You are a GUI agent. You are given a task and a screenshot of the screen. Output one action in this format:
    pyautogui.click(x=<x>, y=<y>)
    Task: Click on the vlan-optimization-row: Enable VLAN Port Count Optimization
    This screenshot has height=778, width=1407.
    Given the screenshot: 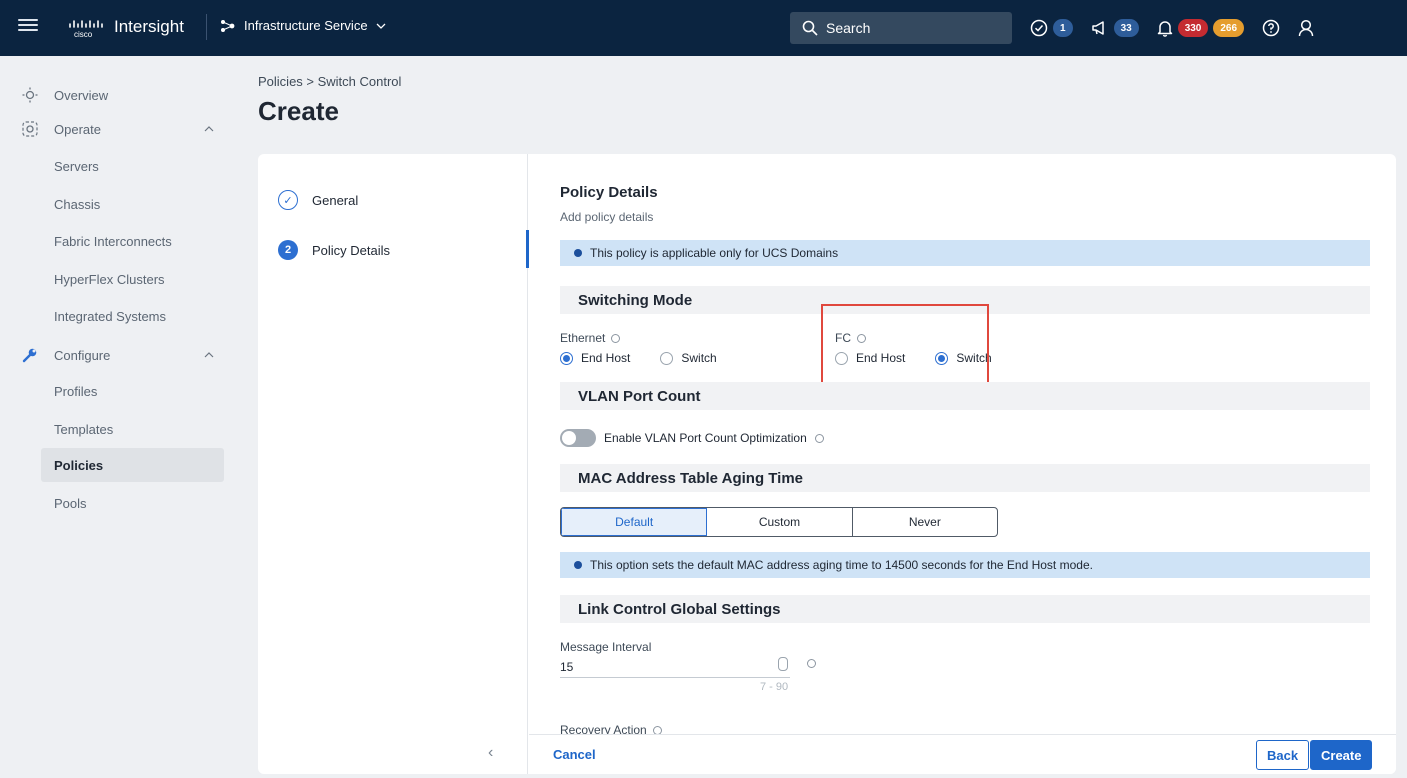 What is the action you would take?
    pyautogui.click(x=692, y=438)
    